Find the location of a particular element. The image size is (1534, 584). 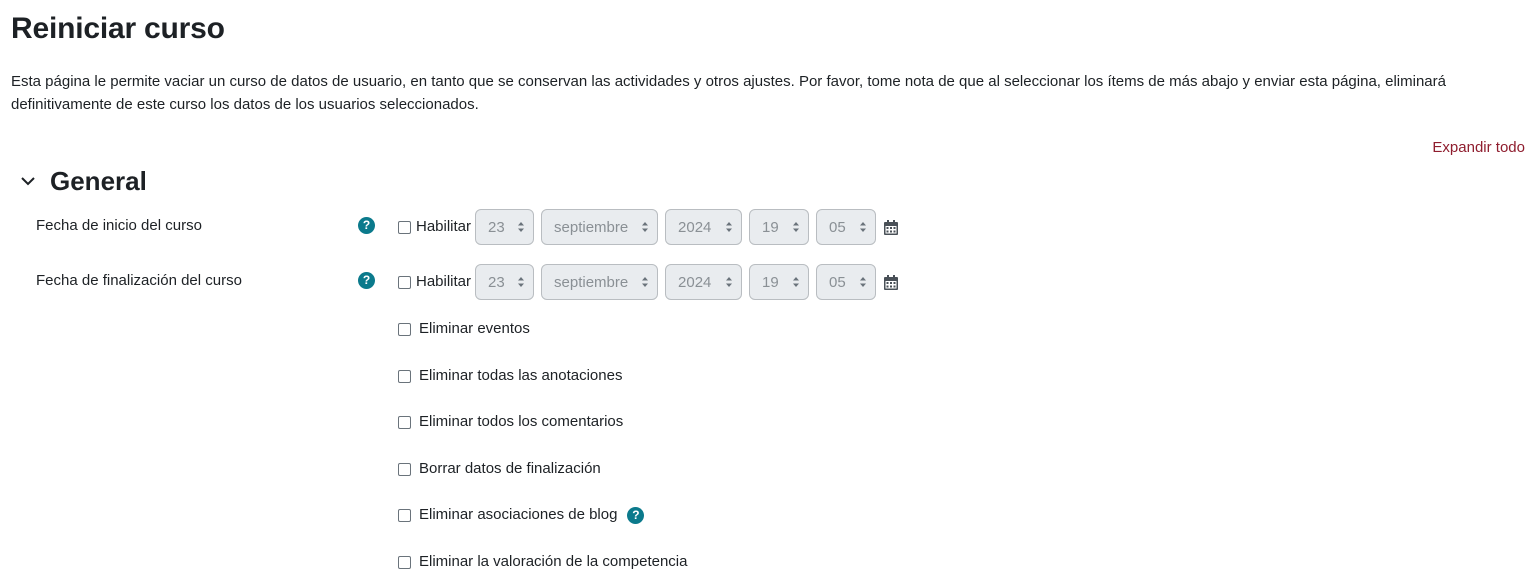

option-delete-completion: Borrar datos de finalización is located at coordinates (499, 469).